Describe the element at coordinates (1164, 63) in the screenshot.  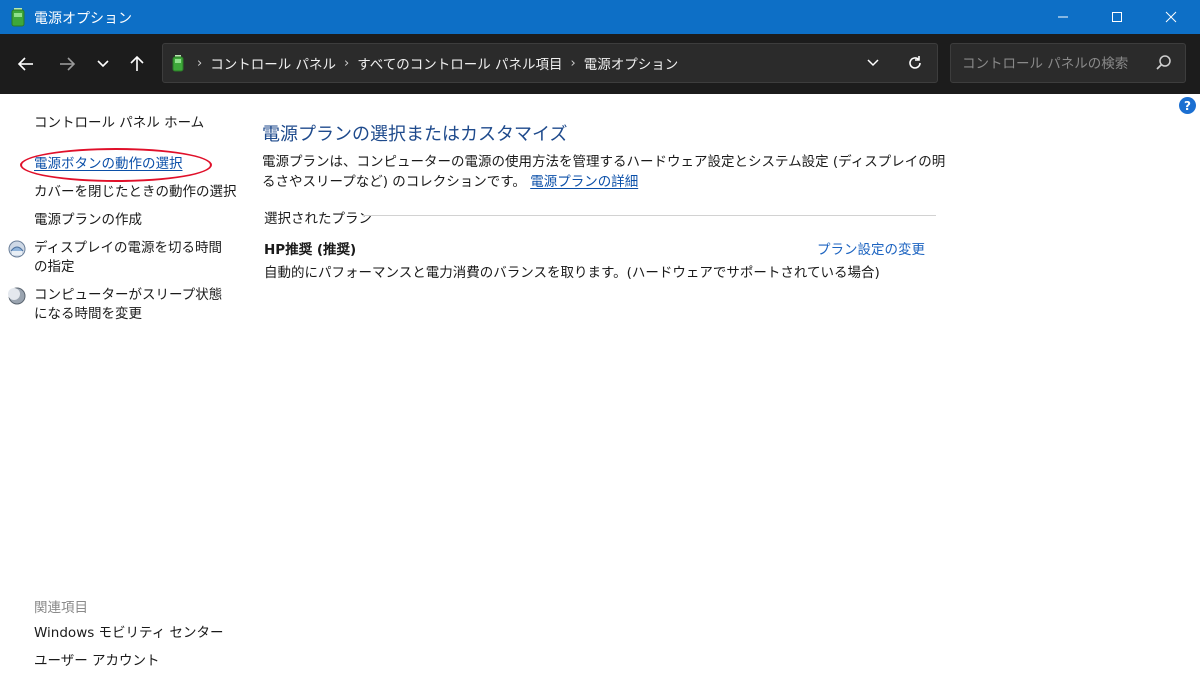
I see `search-icon` at that location.